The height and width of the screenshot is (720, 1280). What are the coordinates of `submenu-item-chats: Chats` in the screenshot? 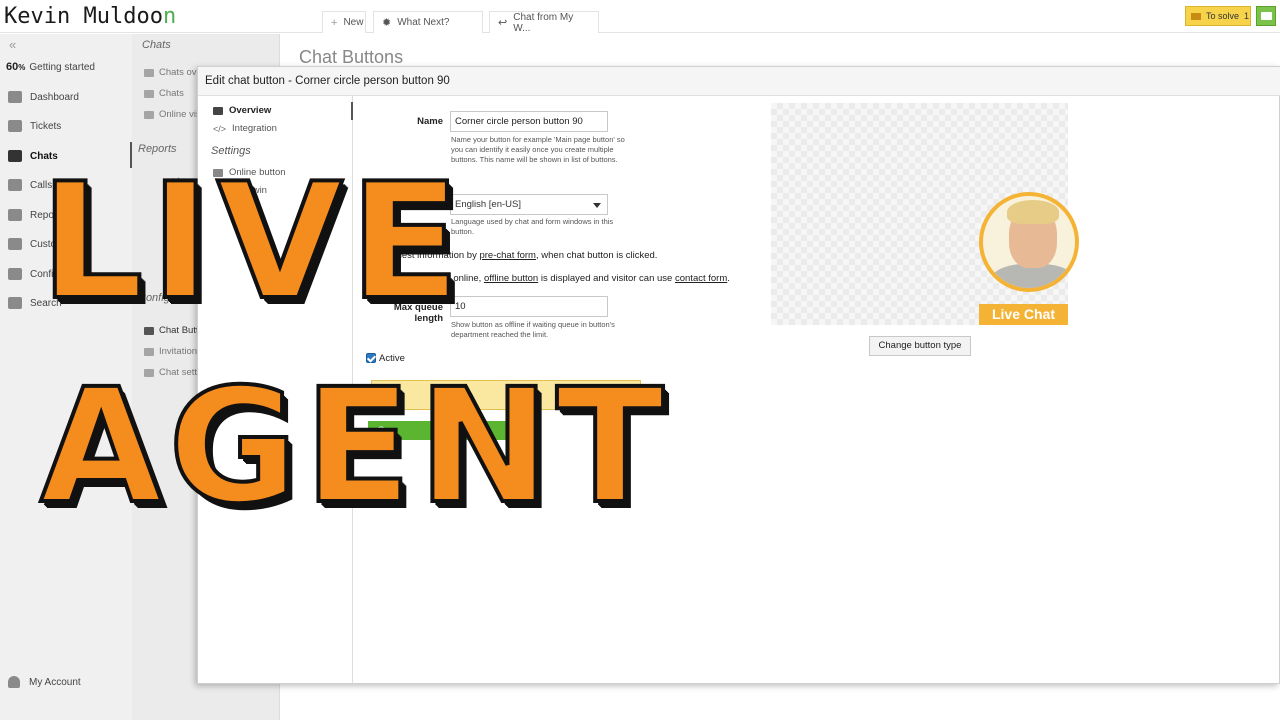 It's located at (164, 93).